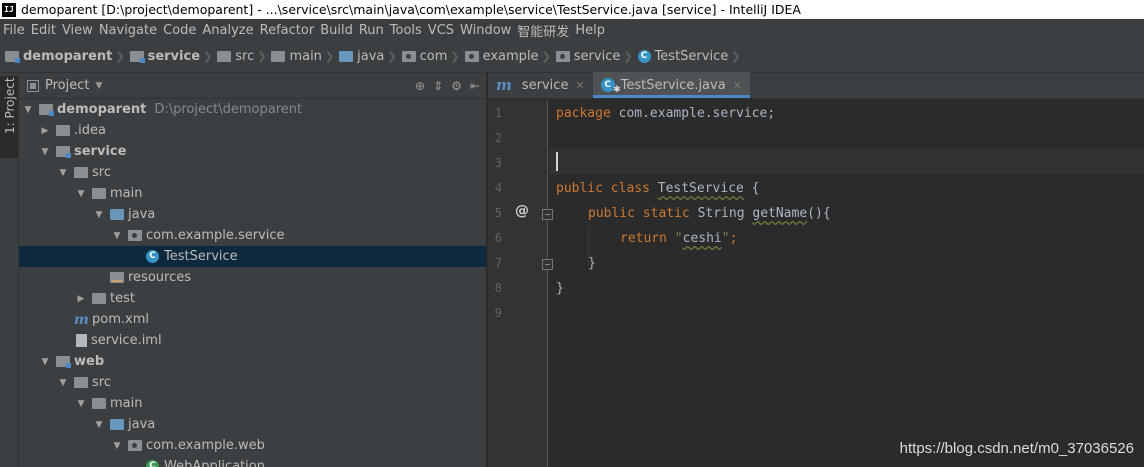 Image resolution: width=1144 pixels, height=467 pixels. What do you see at coordinates (540, 85) in the screenshot?
I see `tab-service-pom: m service ✕` at bounding box center [540, 85].